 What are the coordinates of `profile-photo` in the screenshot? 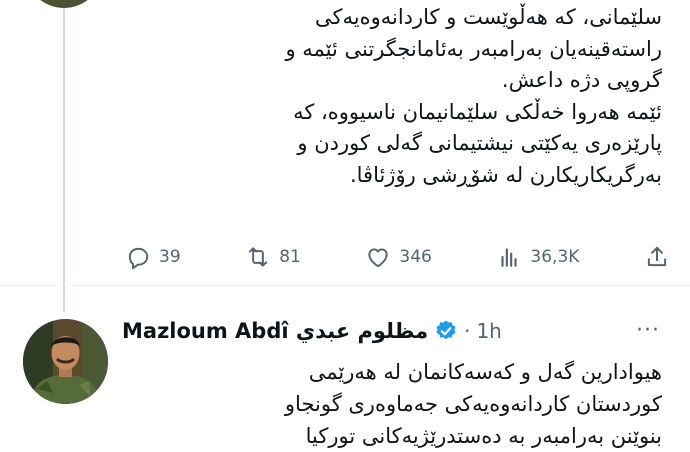 It's located at (65, 361).